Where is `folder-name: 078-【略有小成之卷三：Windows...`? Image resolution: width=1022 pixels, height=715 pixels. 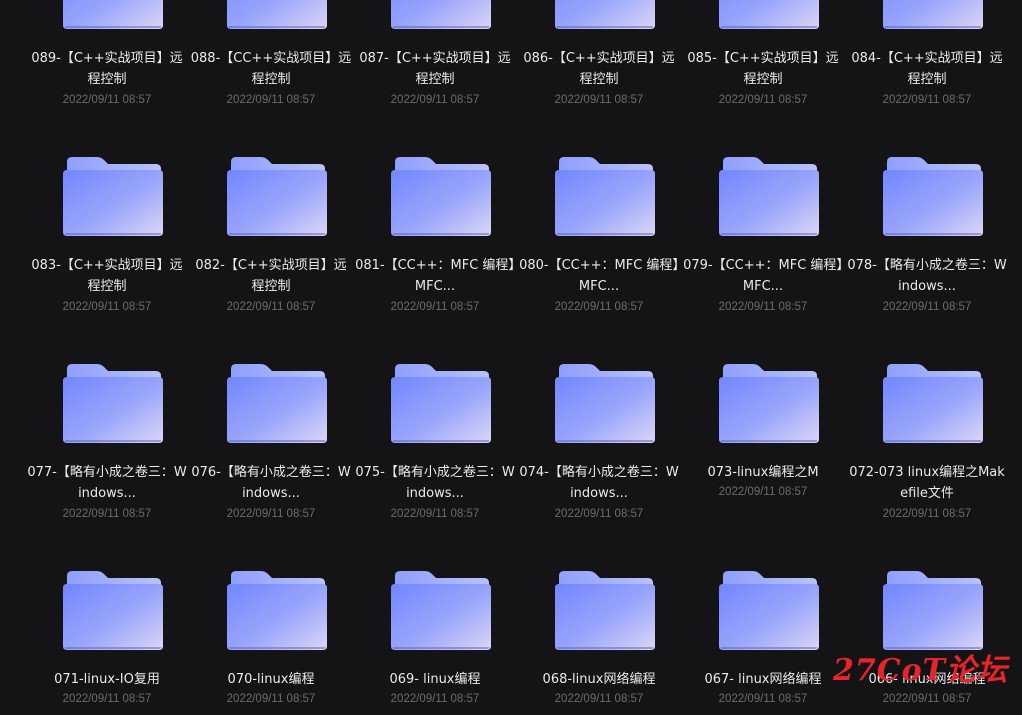
folder-name: 078-【略有小成之卷三：Windows... is located at coordinates (927, 276).